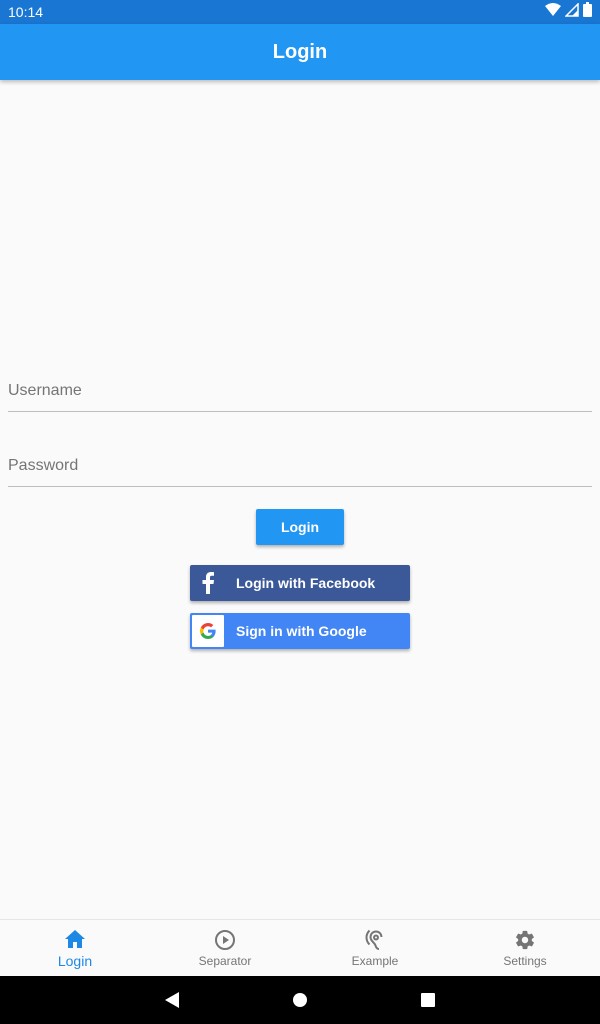  What do you see at coordinates (300, 12) in the screenshot?
I see `status-bar: 10:14` at bounding box center [300, 12].